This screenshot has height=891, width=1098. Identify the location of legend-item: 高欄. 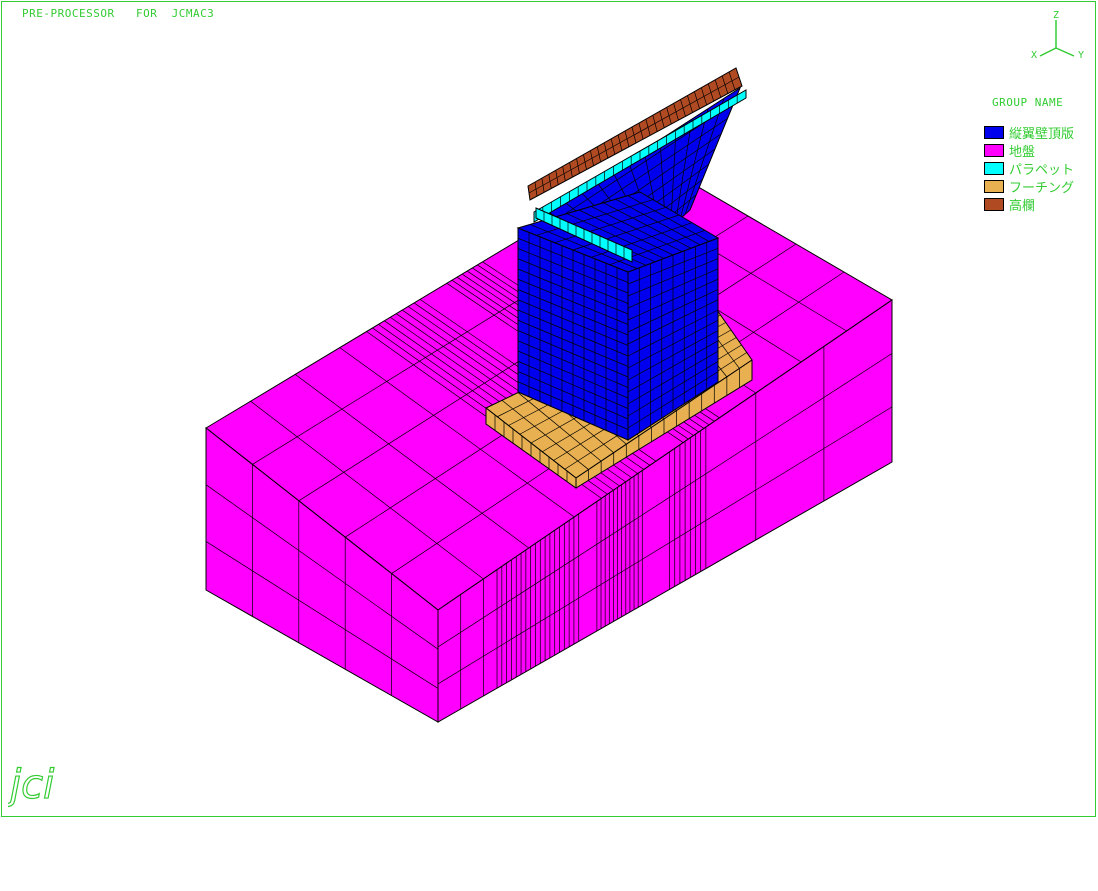
(1029, 204).